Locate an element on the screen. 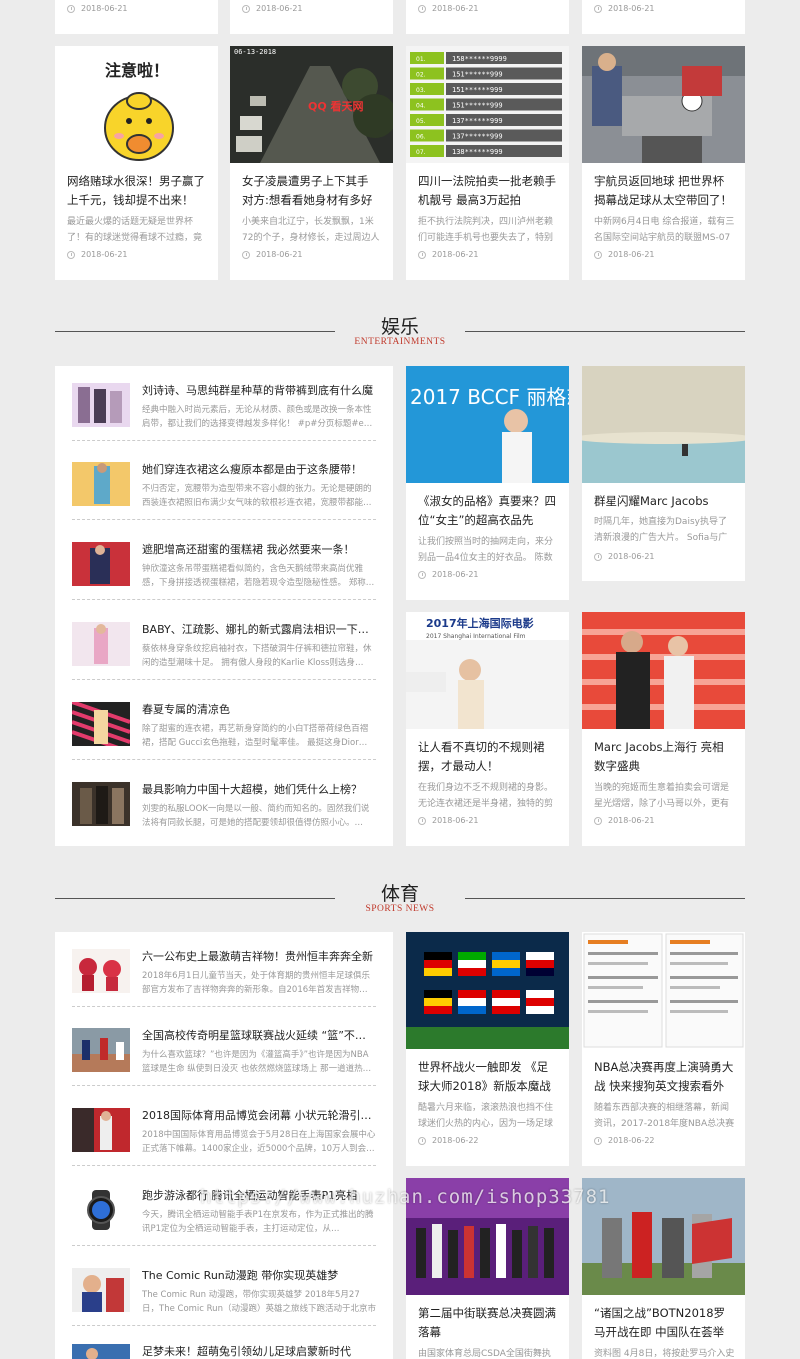 This screenshot has width=800, height=1359. section-title: 体育 is located at coordinates (400, 892).